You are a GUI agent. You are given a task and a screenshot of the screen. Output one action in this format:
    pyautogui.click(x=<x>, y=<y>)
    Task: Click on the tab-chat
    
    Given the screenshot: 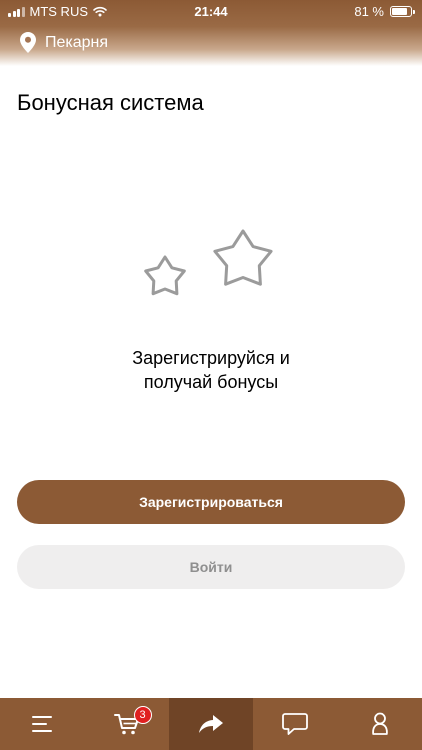 What is the action you would take?
    pyautogui.click(x=295, y=724)
    